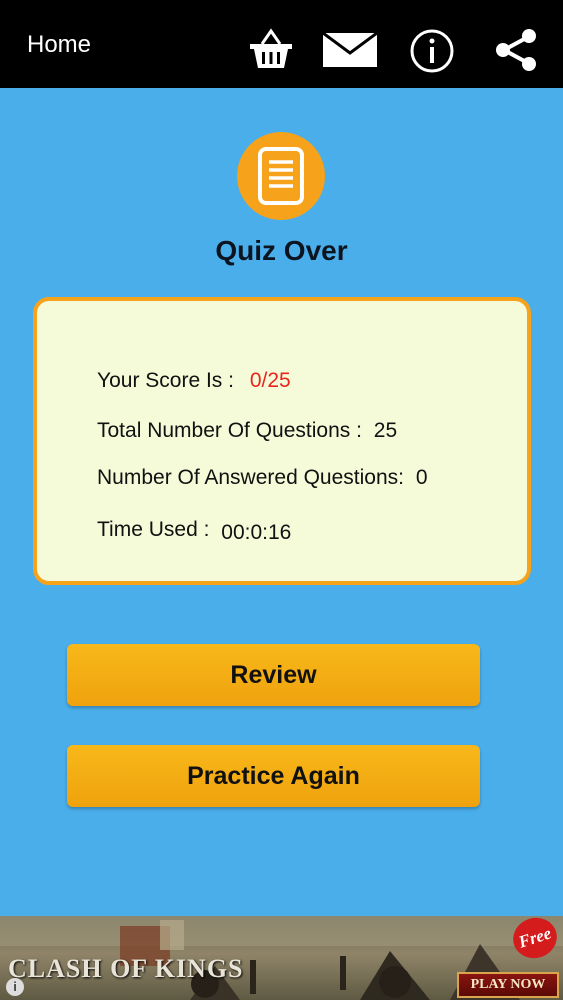  I want to click on time-used-row: Time Used : 00:0:16, so click(194, 531).